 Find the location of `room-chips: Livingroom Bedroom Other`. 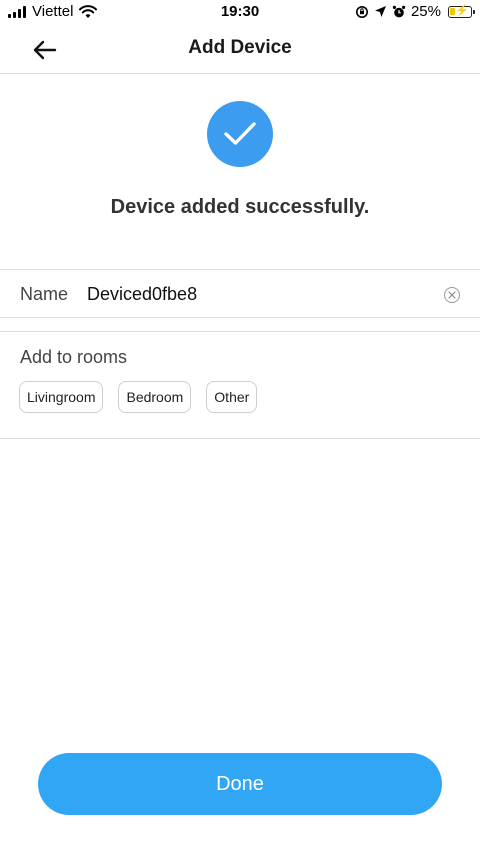

room-chips: Livingroom Bedroom Other is located at coordinates (138, 397).